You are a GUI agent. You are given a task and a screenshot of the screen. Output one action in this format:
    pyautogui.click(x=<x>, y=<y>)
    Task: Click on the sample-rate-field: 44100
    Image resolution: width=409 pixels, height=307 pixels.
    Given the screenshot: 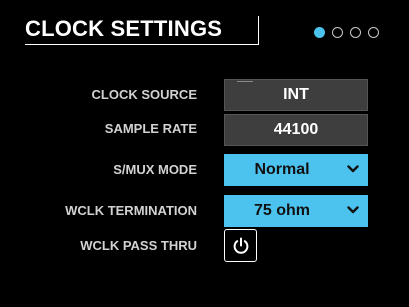 What is the action you would take?
    pyautogui.click(x=296, y=130)
    